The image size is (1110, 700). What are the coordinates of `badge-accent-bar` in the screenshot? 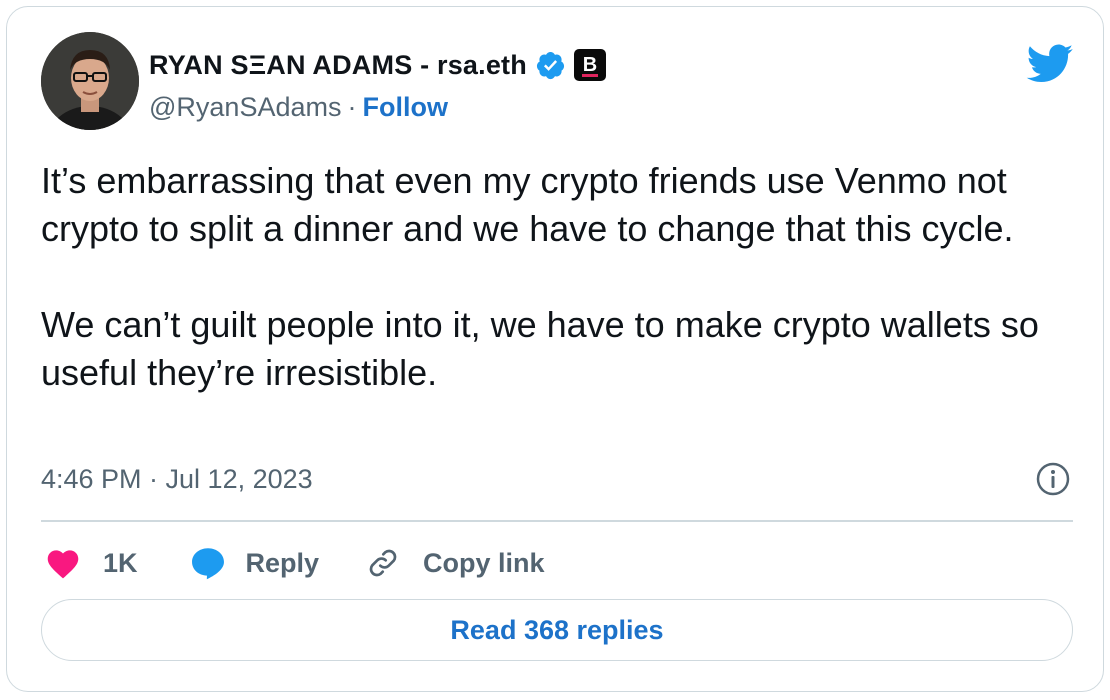 It's located at (589, 75).